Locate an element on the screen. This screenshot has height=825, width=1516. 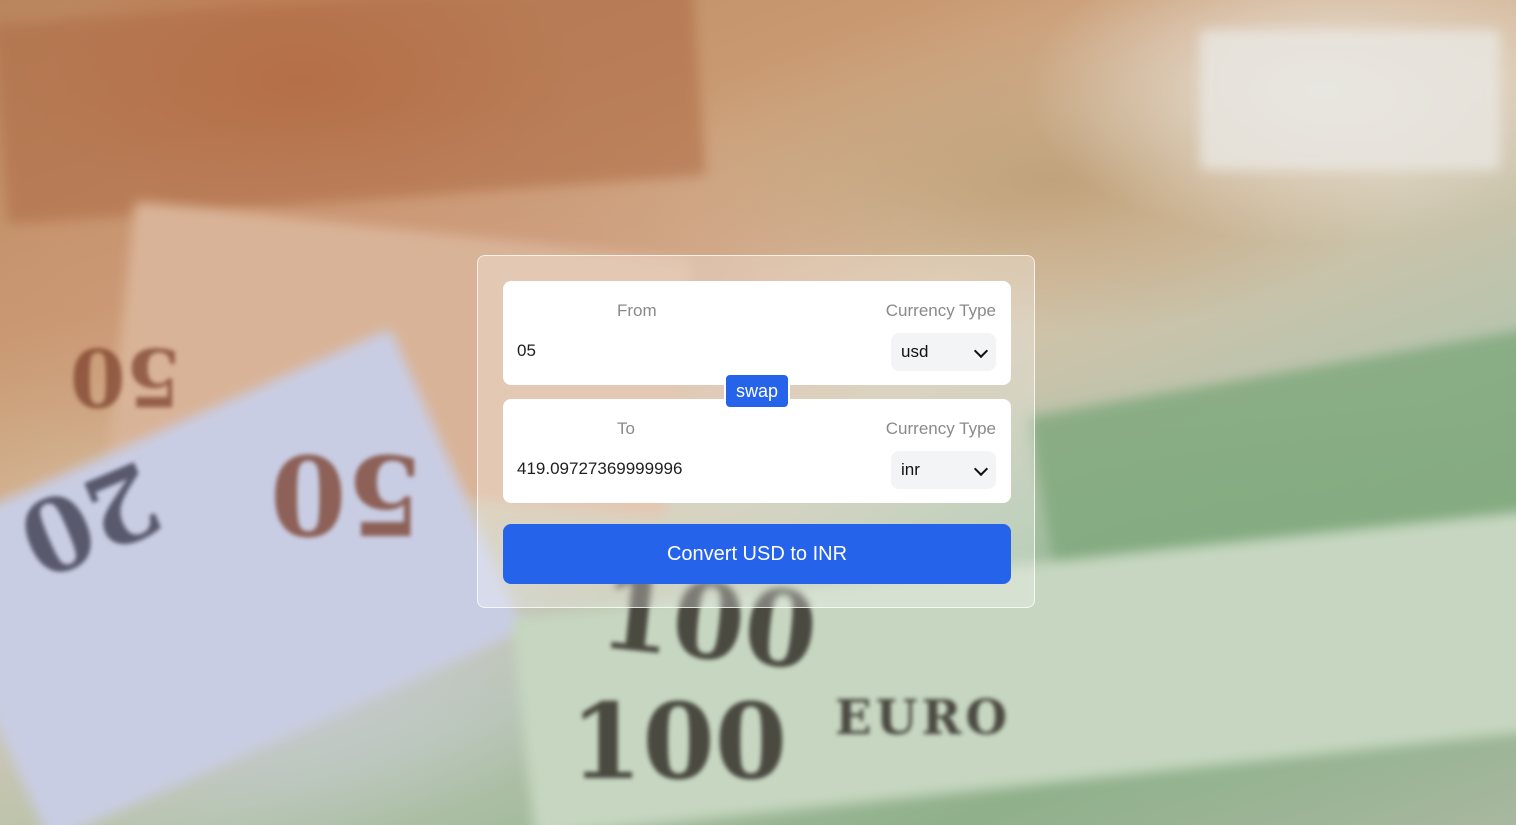
from-amount-input is located at coordinates (687, 351).